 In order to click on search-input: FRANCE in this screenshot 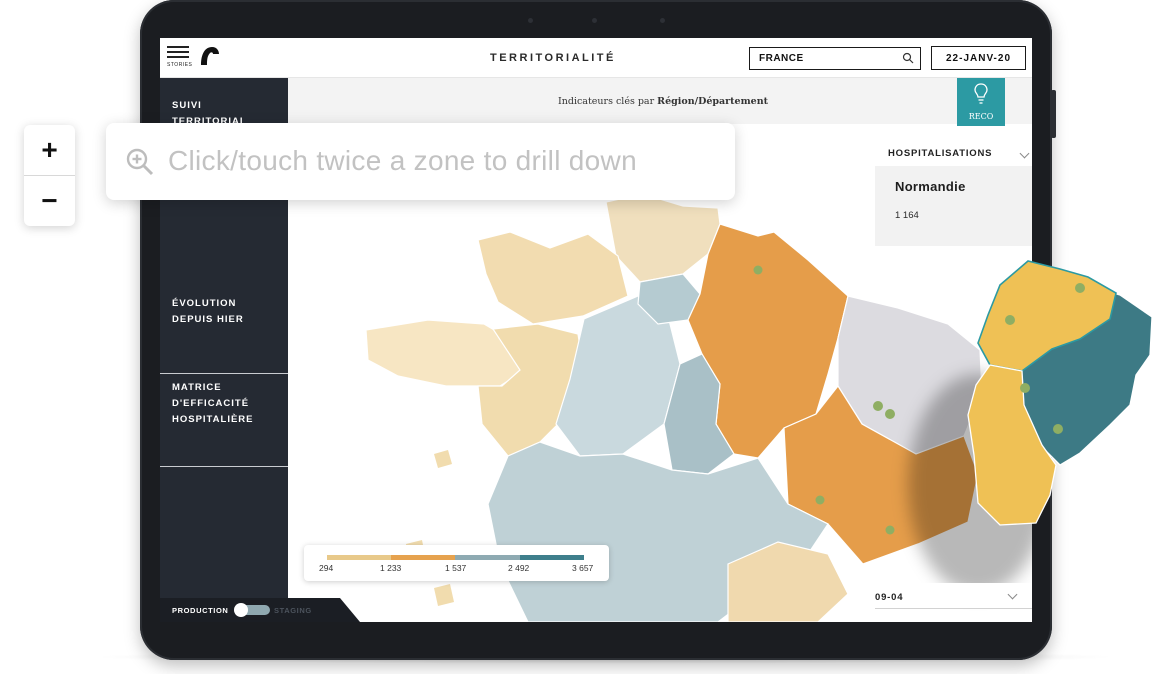, I will do `click(835, 58)`.